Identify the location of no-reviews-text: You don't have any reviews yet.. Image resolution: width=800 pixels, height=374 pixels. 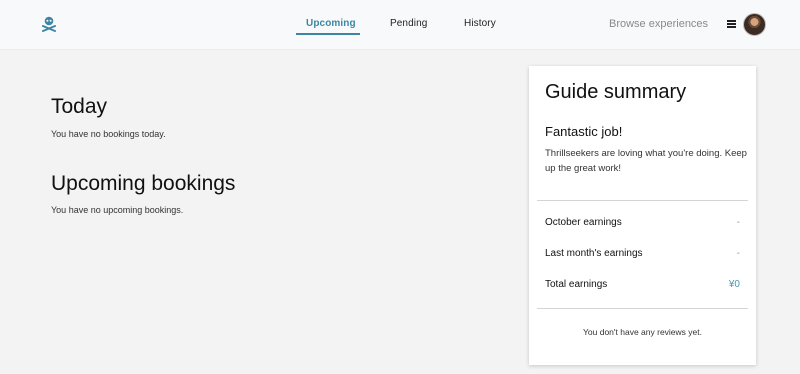
(642, 332).